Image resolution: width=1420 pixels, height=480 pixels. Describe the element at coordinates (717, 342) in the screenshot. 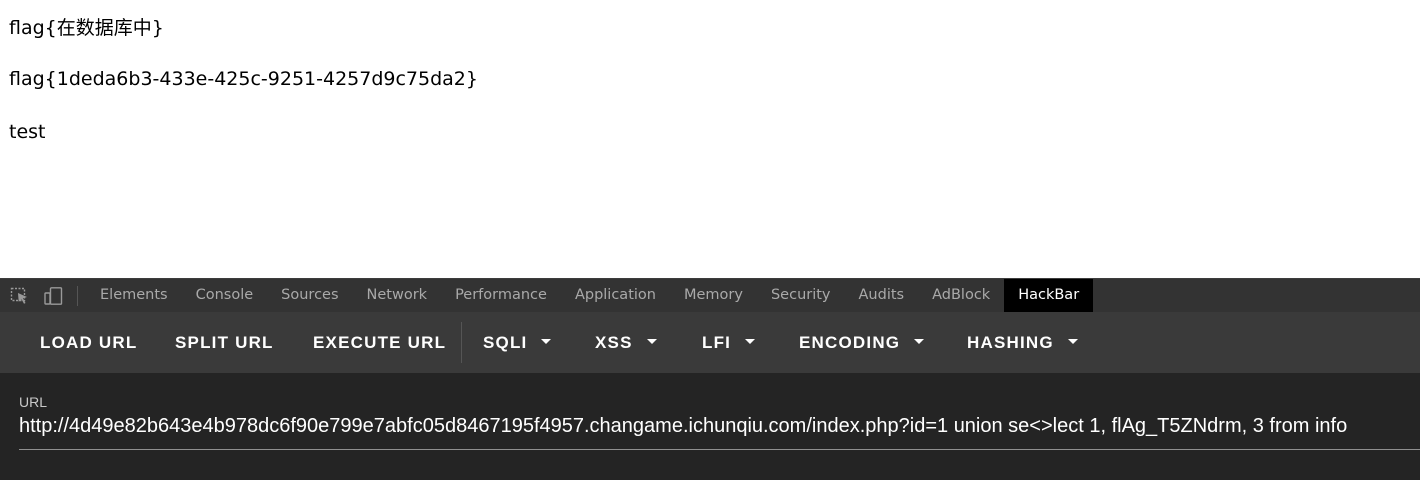

I see `lfi-label: LFI` at that location.